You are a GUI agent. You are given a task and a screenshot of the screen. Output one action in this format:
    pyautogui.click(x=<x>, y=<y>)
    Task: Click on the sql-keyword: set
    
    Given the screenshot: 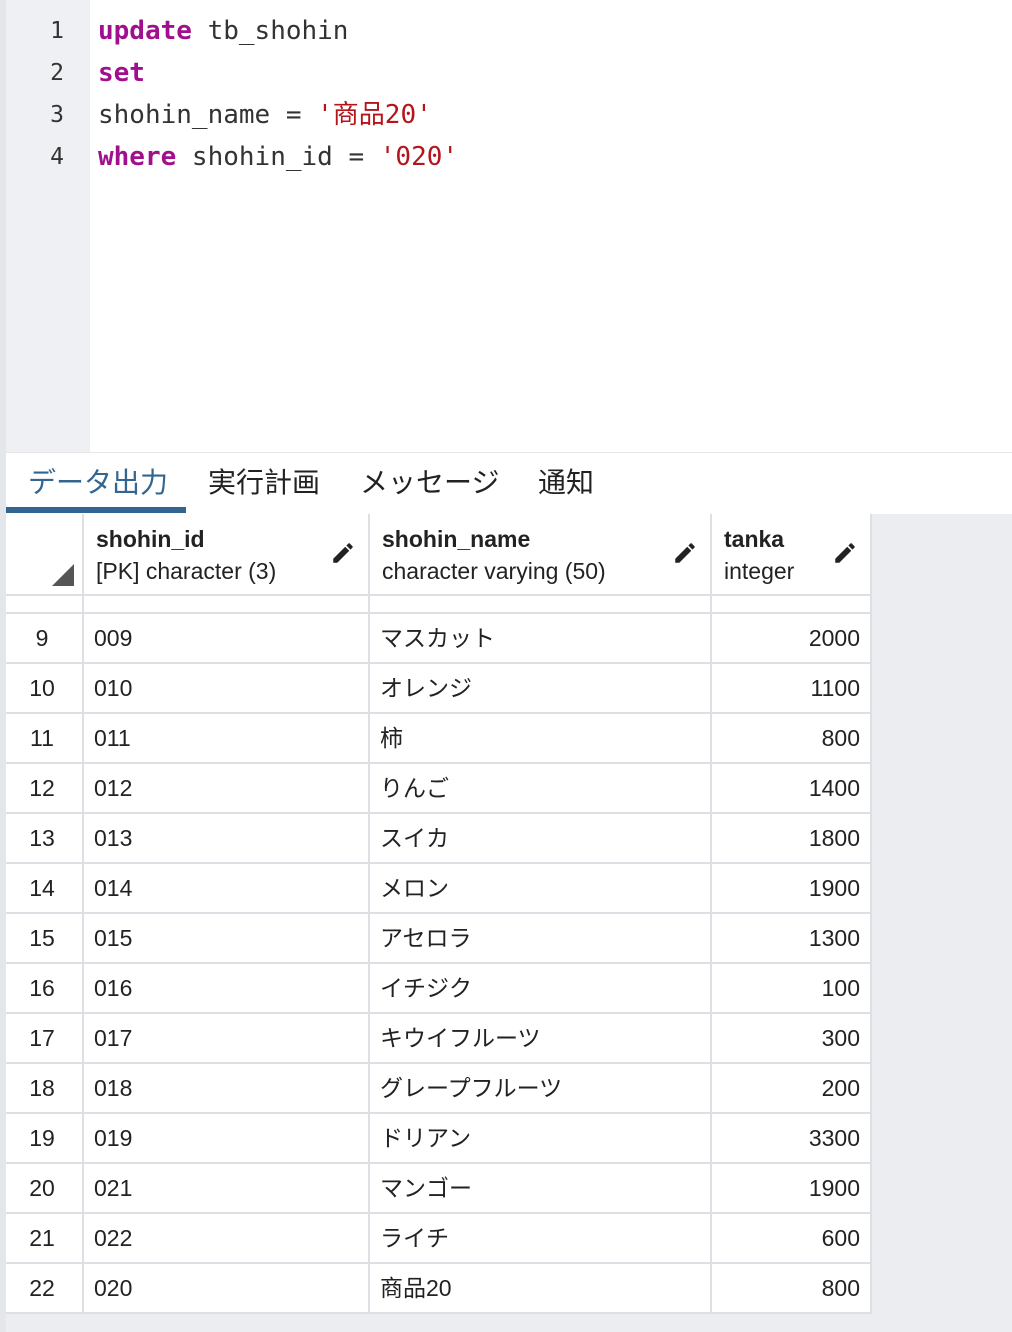 What is the action you would take?
    pyautogui.click(x=121, y=73)
    